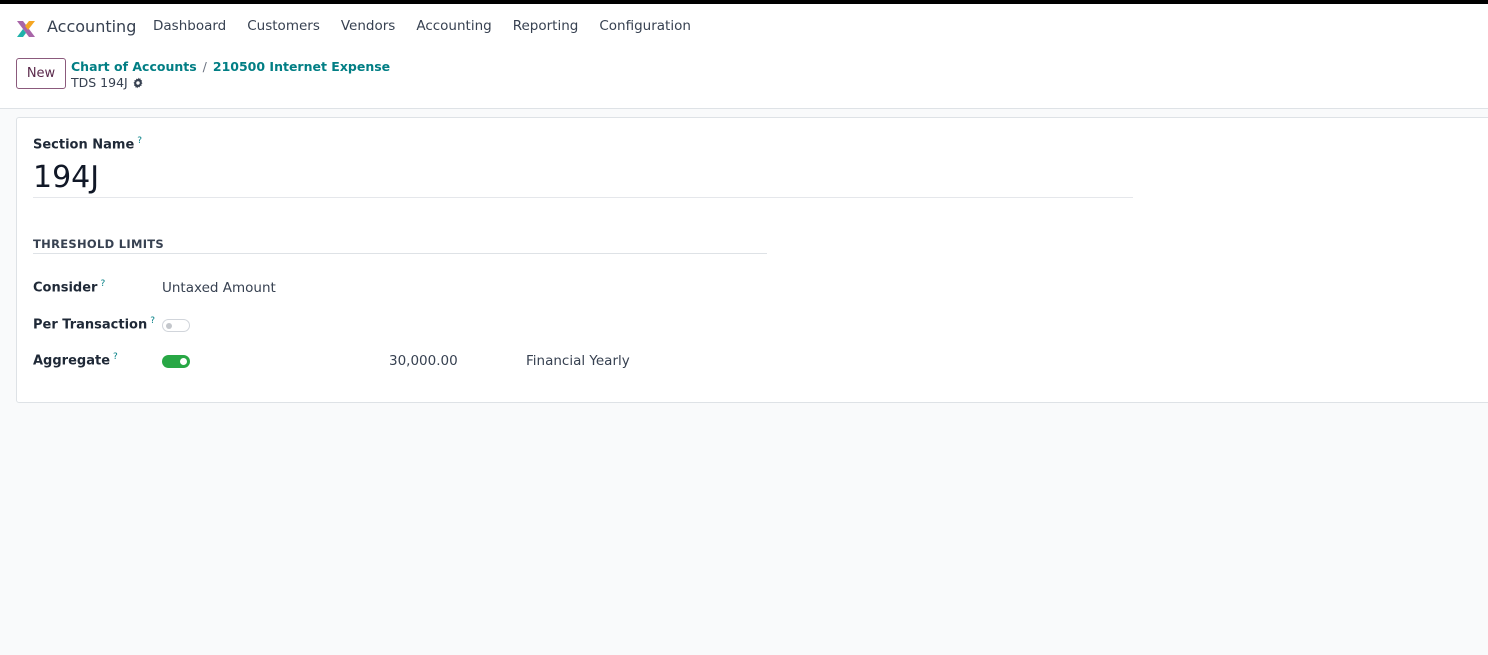 Image resolution: width=1488 pixels, height=655 pixels. What do you see at coordinates (99, 82) in the screenshot?
I see `record-name: TDS 194J` at bounding box center [99, 82].